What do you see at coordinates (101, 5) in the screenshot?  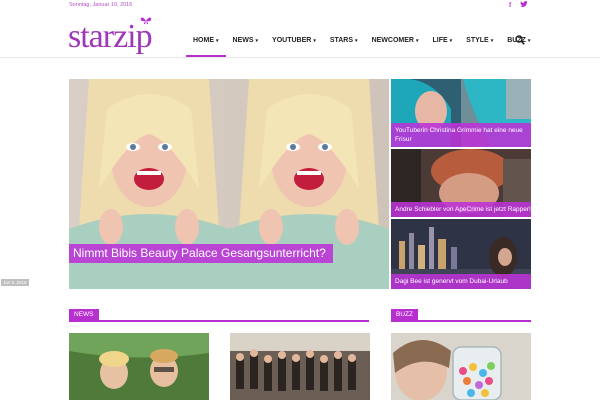 I see `current-date: Sonntag, Januar 10, 2016` at bounding box center [101, 5].